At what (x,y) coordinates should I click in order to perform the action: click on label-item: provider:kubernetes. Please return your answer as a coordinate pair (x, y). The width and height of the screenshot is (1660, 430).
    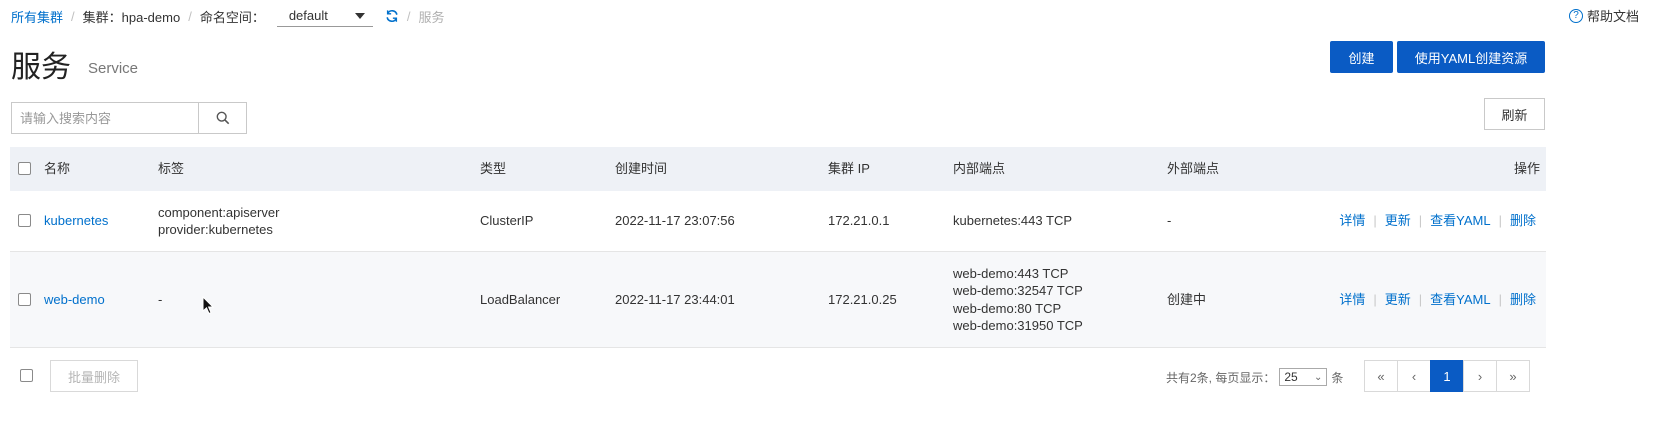
    Looking at the image, I should click on (215, 229).